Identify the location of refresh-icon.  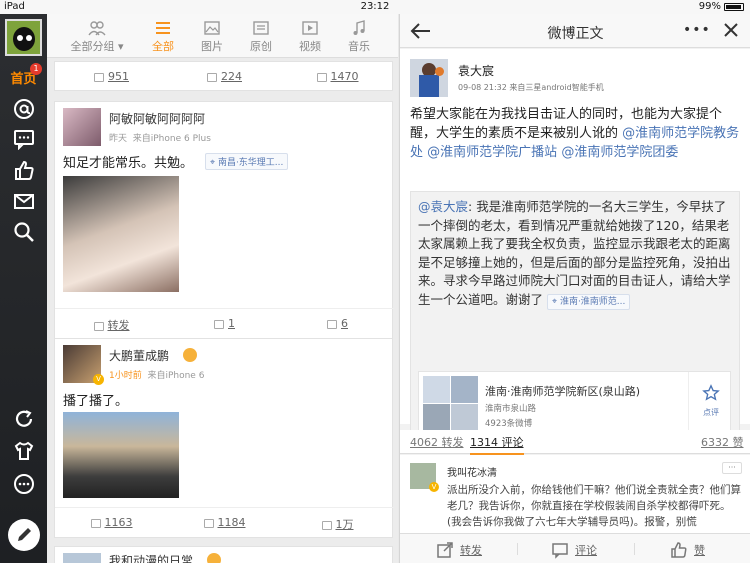
(24, 420).